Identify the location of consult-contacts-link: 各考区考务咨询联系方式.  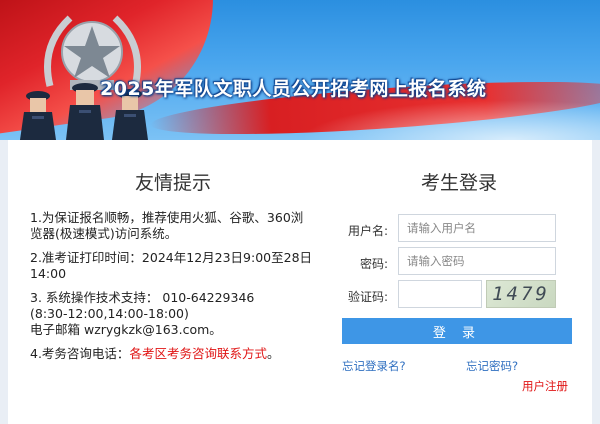
(198, 353).